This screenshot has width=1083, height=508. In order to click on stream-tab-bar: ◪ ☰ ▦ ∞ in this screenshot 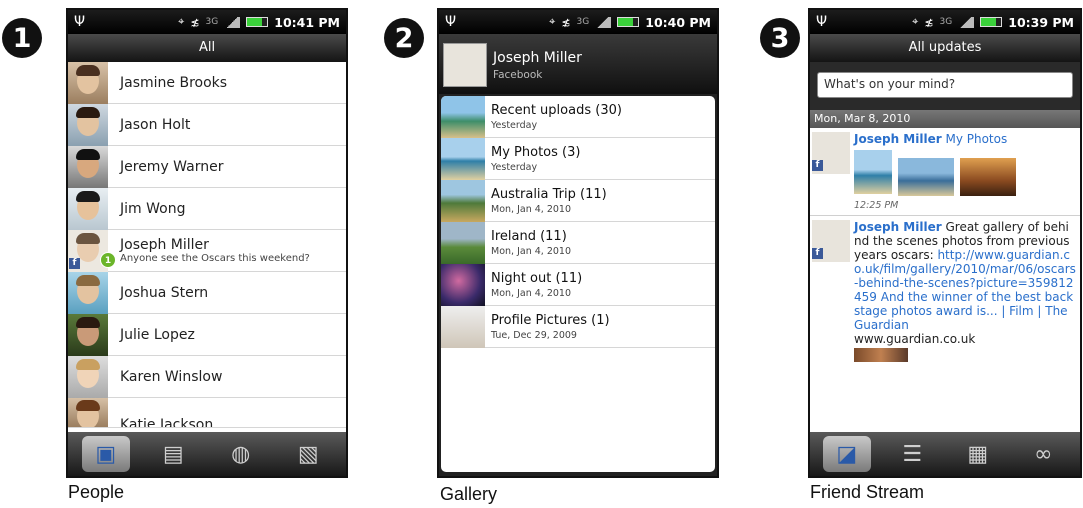, I will do `click(945, 454)`.